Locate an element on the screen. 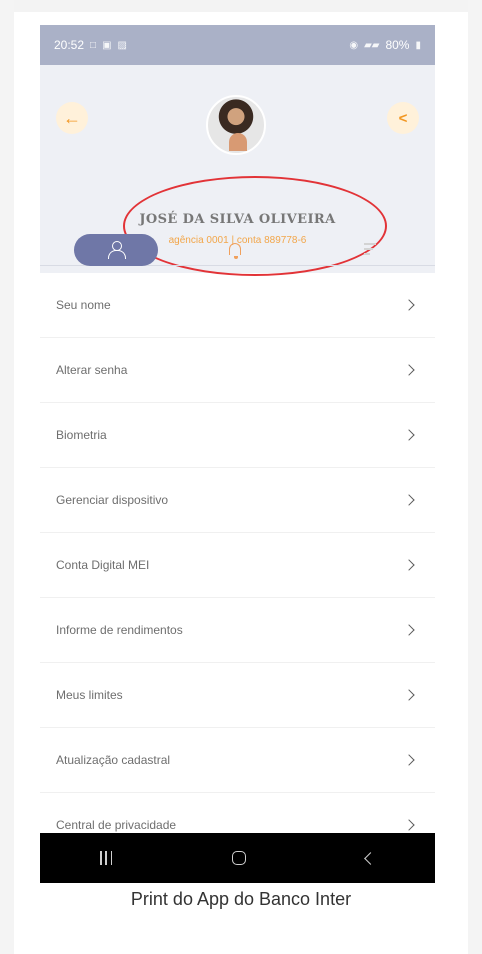 The width and height of the screenshot is (482, 954). status-right: ◉ ▰▰ 80% ▮ is located at coordinates (385, 45).